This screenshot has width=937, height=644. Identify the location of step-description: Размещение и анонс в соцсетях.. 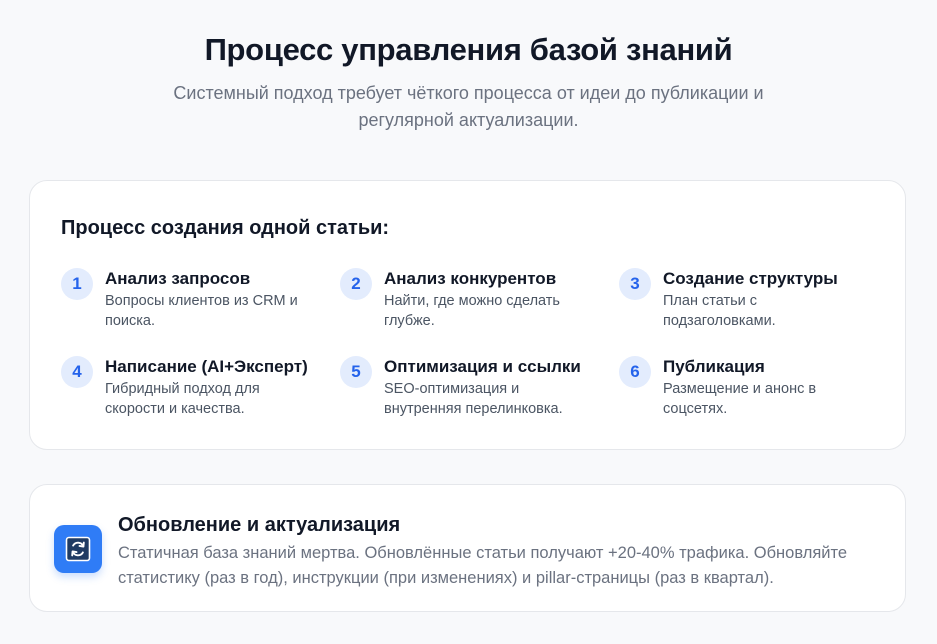
(740, 399).